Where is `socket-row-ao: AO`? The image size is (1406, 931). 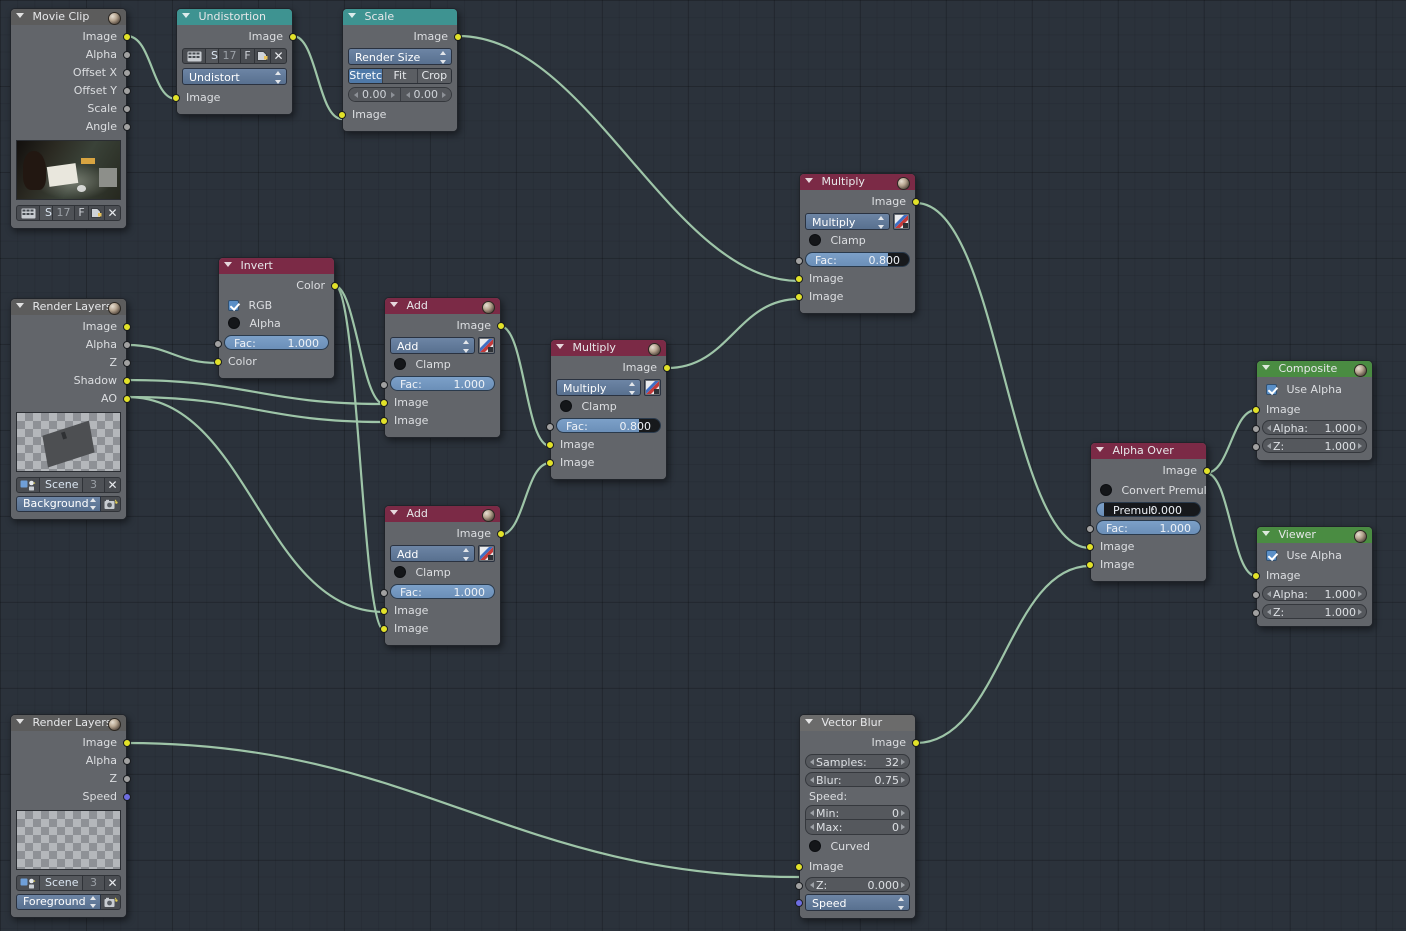
socket-row-ao: AO is located at coordinates (71, 399).